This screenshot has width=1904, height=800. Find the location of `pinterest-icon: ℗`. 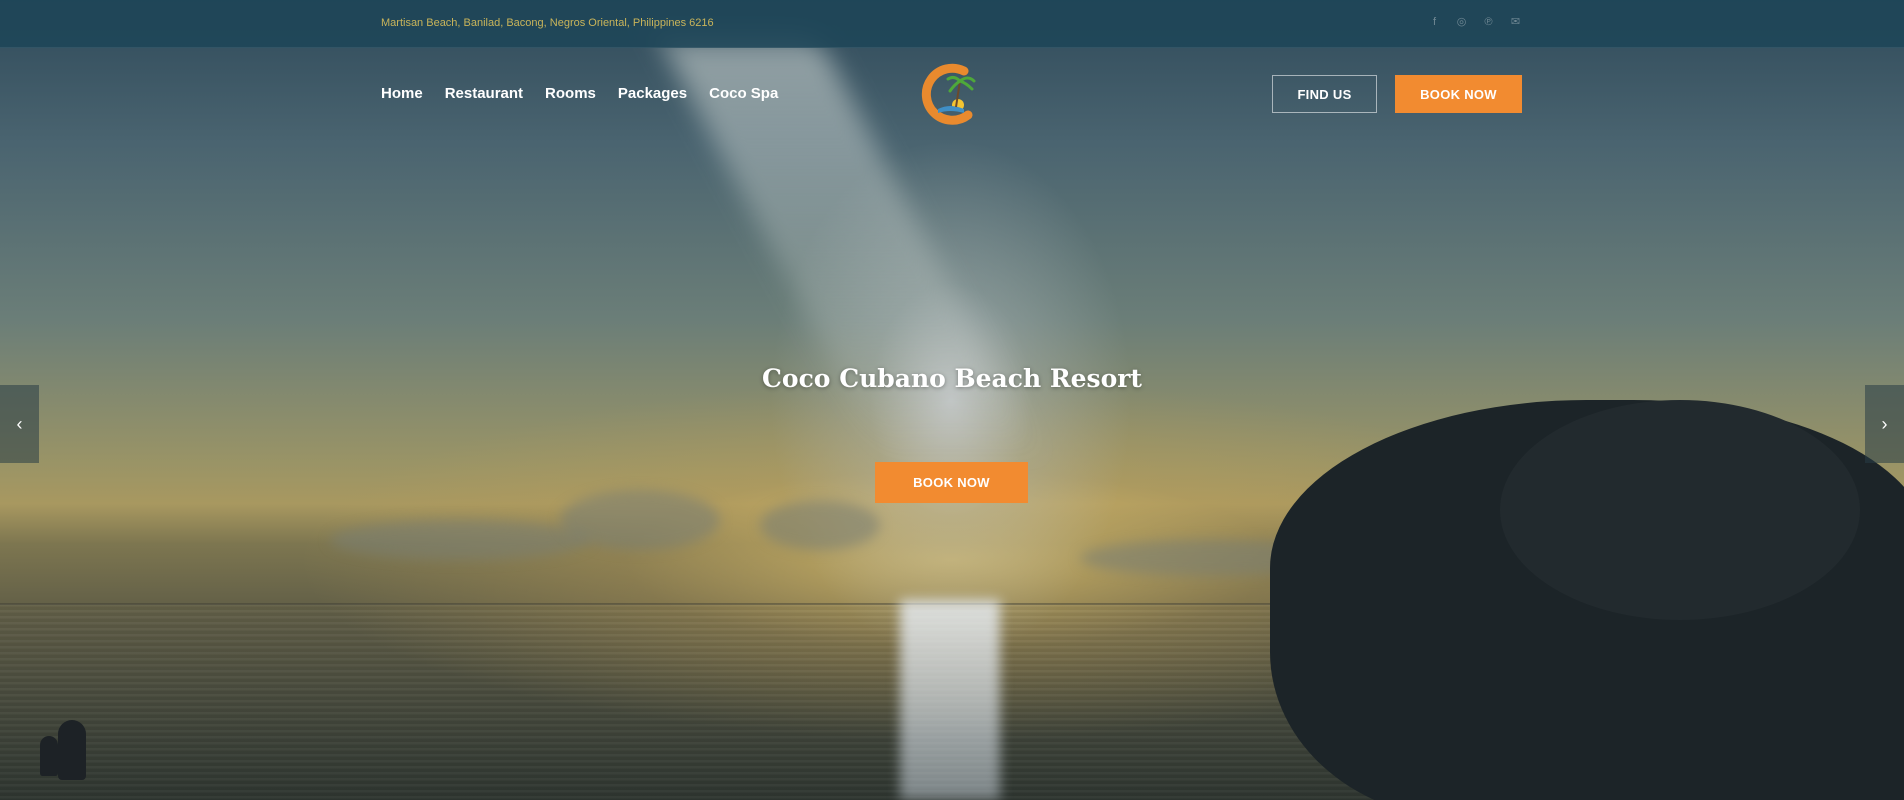

pinterest-icon: ℗ is located at coordinates (1488, 22).